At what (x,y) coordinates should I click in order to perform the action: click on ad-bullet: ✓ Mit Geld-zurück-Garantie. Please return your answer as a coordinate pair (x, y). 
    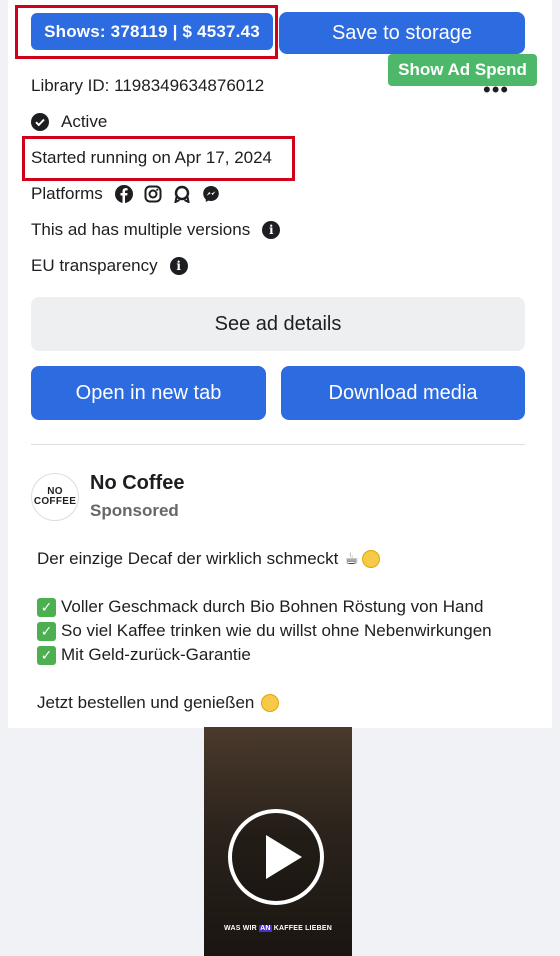
    Looking at the image, I should click on (144, 655).